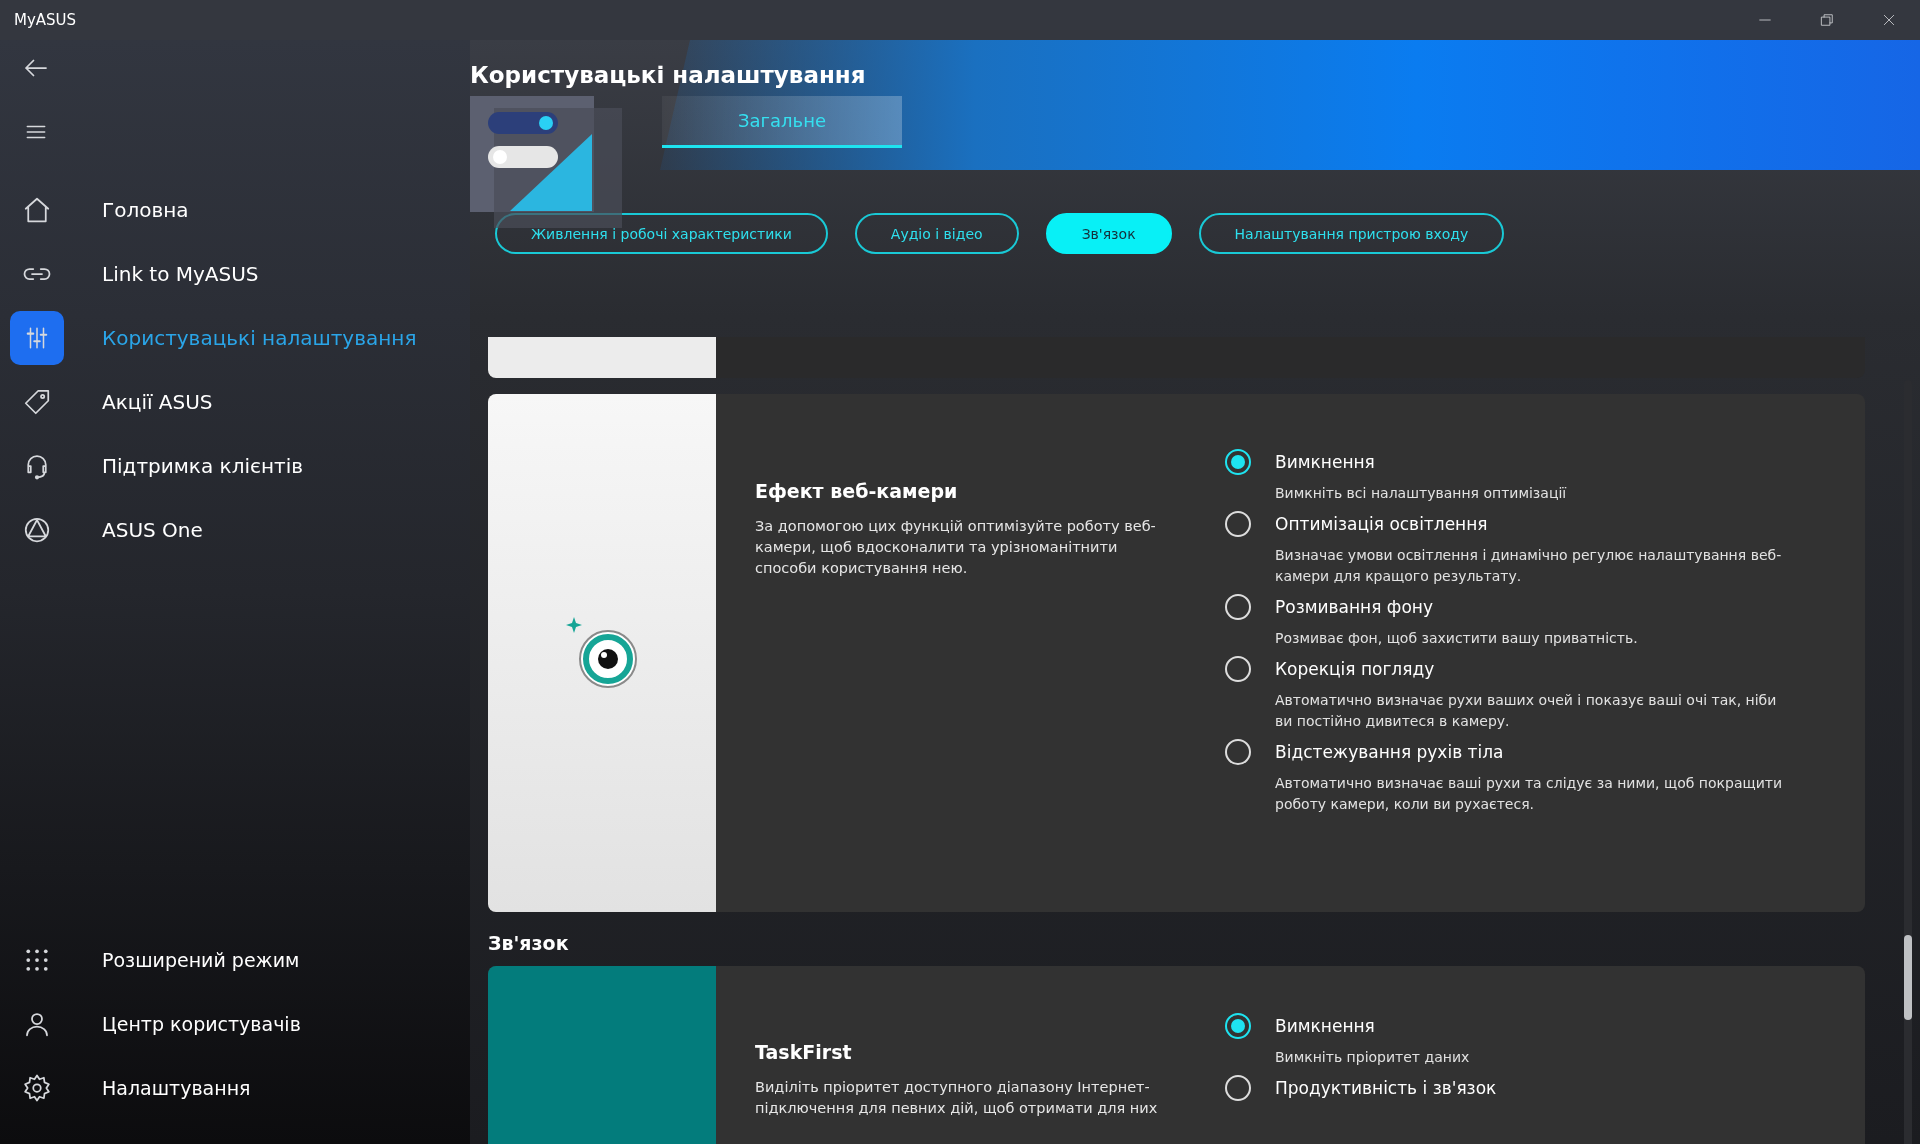 The height and width of the screenshot is (1144, 1920). I want to click on filter-chip: Живлення і робочі характеристики, so click(661, 233).